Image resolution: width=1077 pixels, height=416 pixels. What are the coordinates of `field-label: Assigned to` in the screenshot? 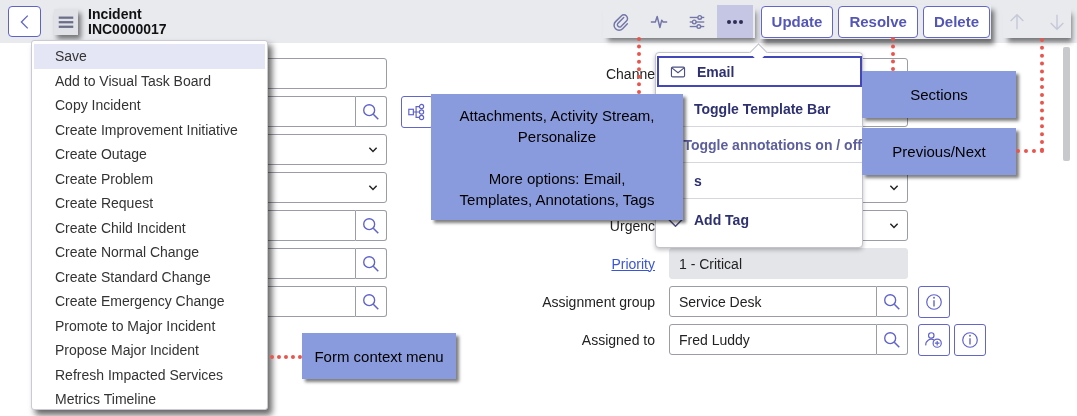 It's located at (618, 339).